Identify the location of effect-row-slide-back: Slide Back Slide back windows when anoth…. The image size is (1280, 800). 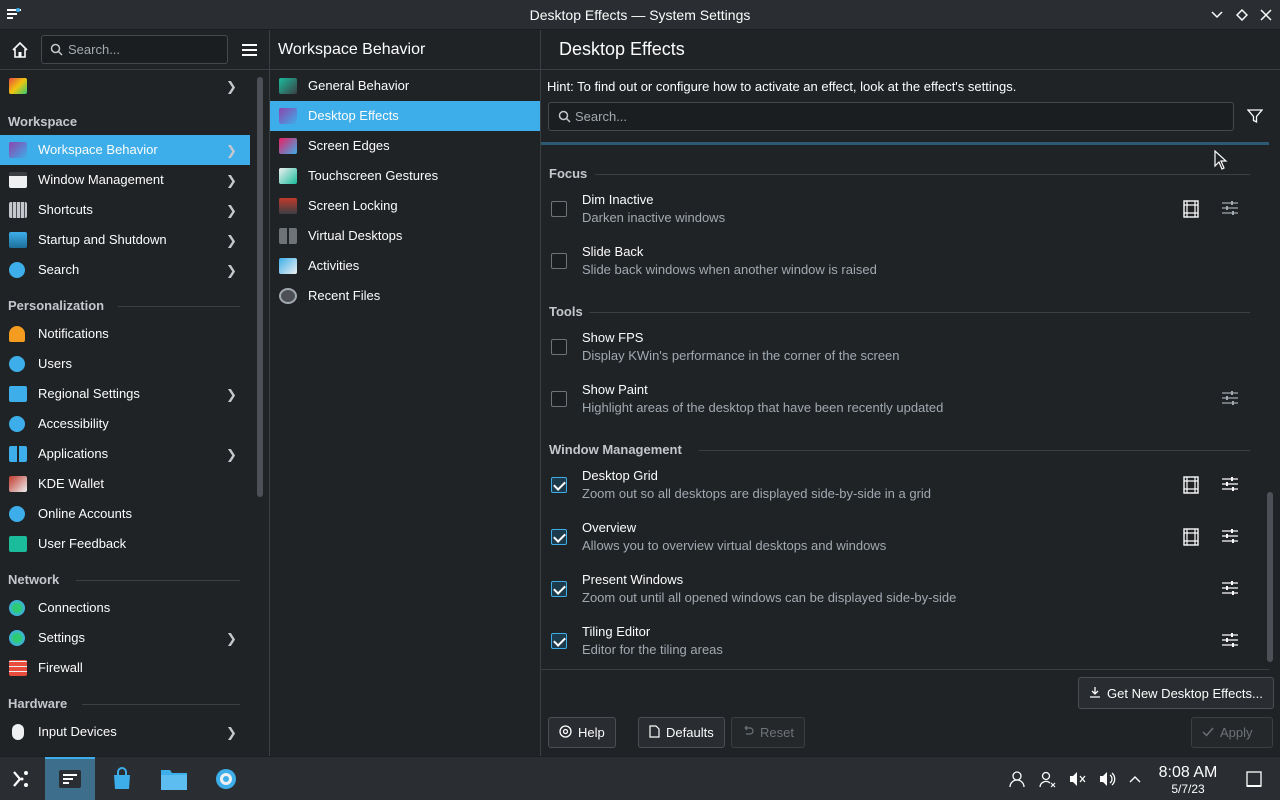
(901, 264).